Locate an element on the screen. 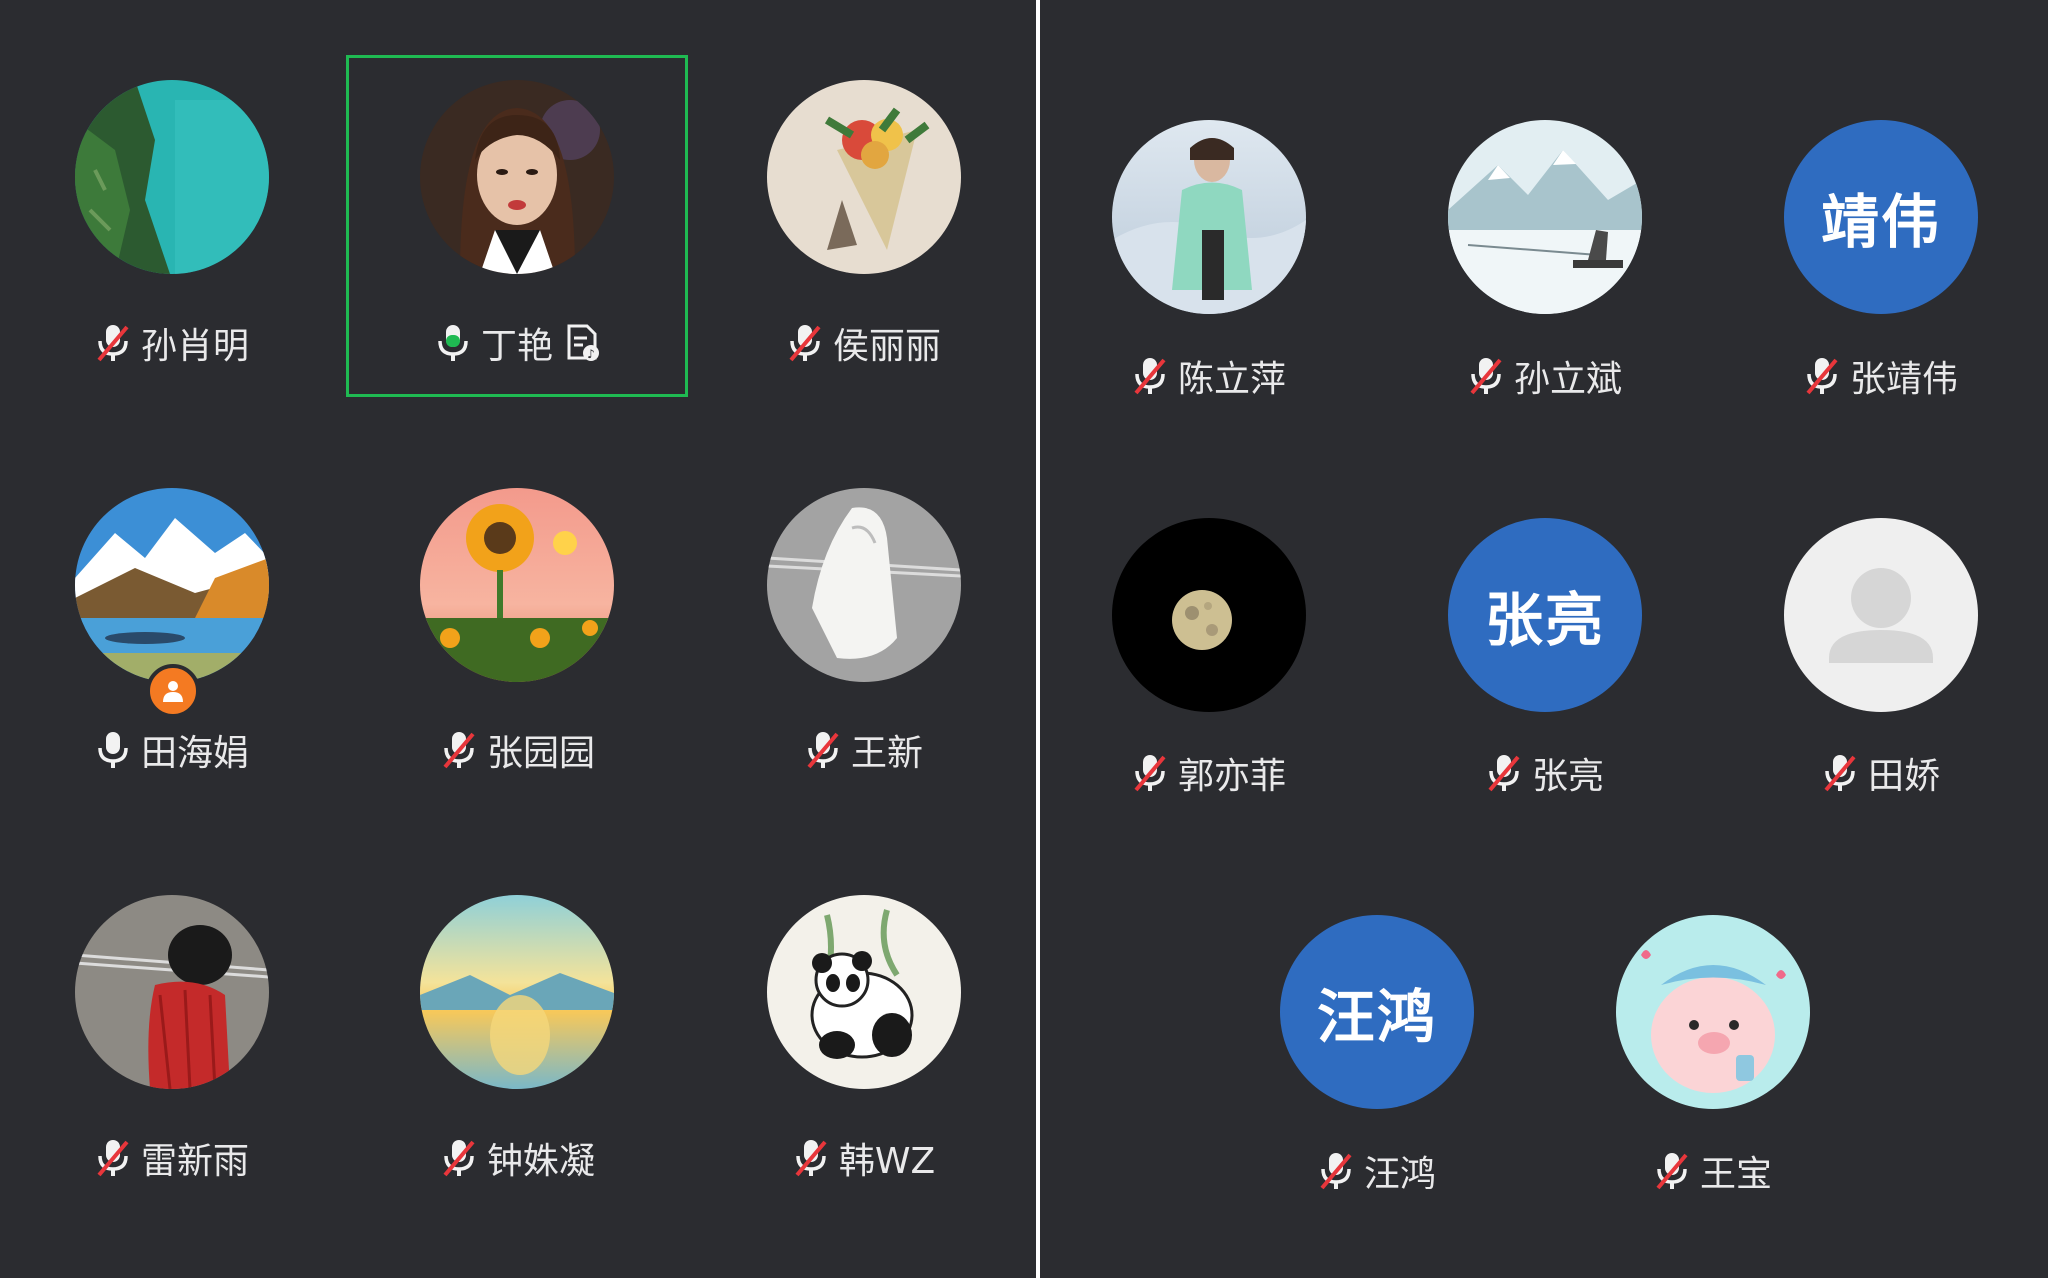  participant-initials-avatar: 张亮 is located at coordinates (1545, 615).